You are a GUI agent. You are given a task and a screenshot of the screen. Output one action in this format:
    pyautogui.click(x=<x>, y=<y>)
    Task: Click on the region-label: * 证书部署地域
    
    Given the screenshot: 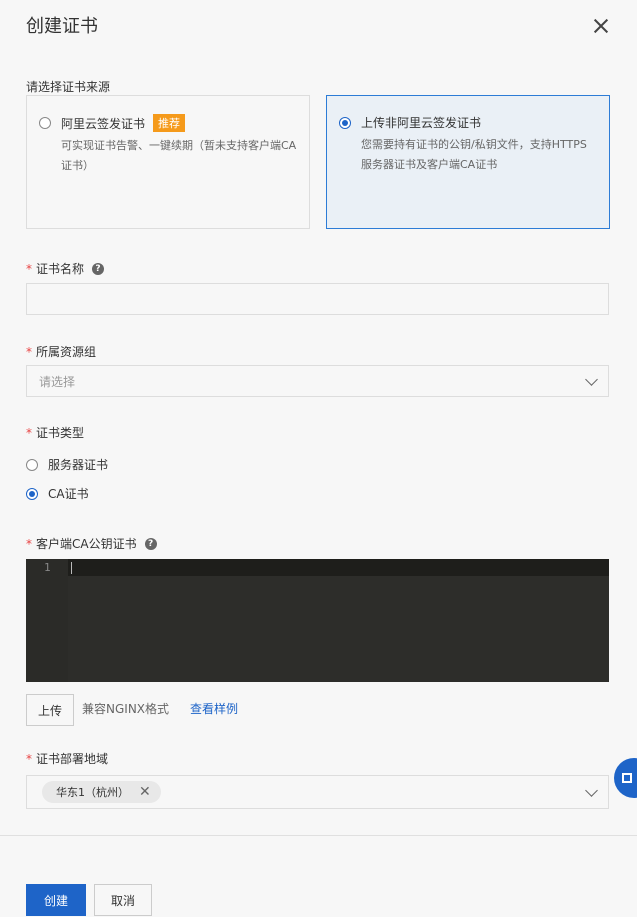 What is the action you would take?
    pyautogui.click(x=67, y=758)
    